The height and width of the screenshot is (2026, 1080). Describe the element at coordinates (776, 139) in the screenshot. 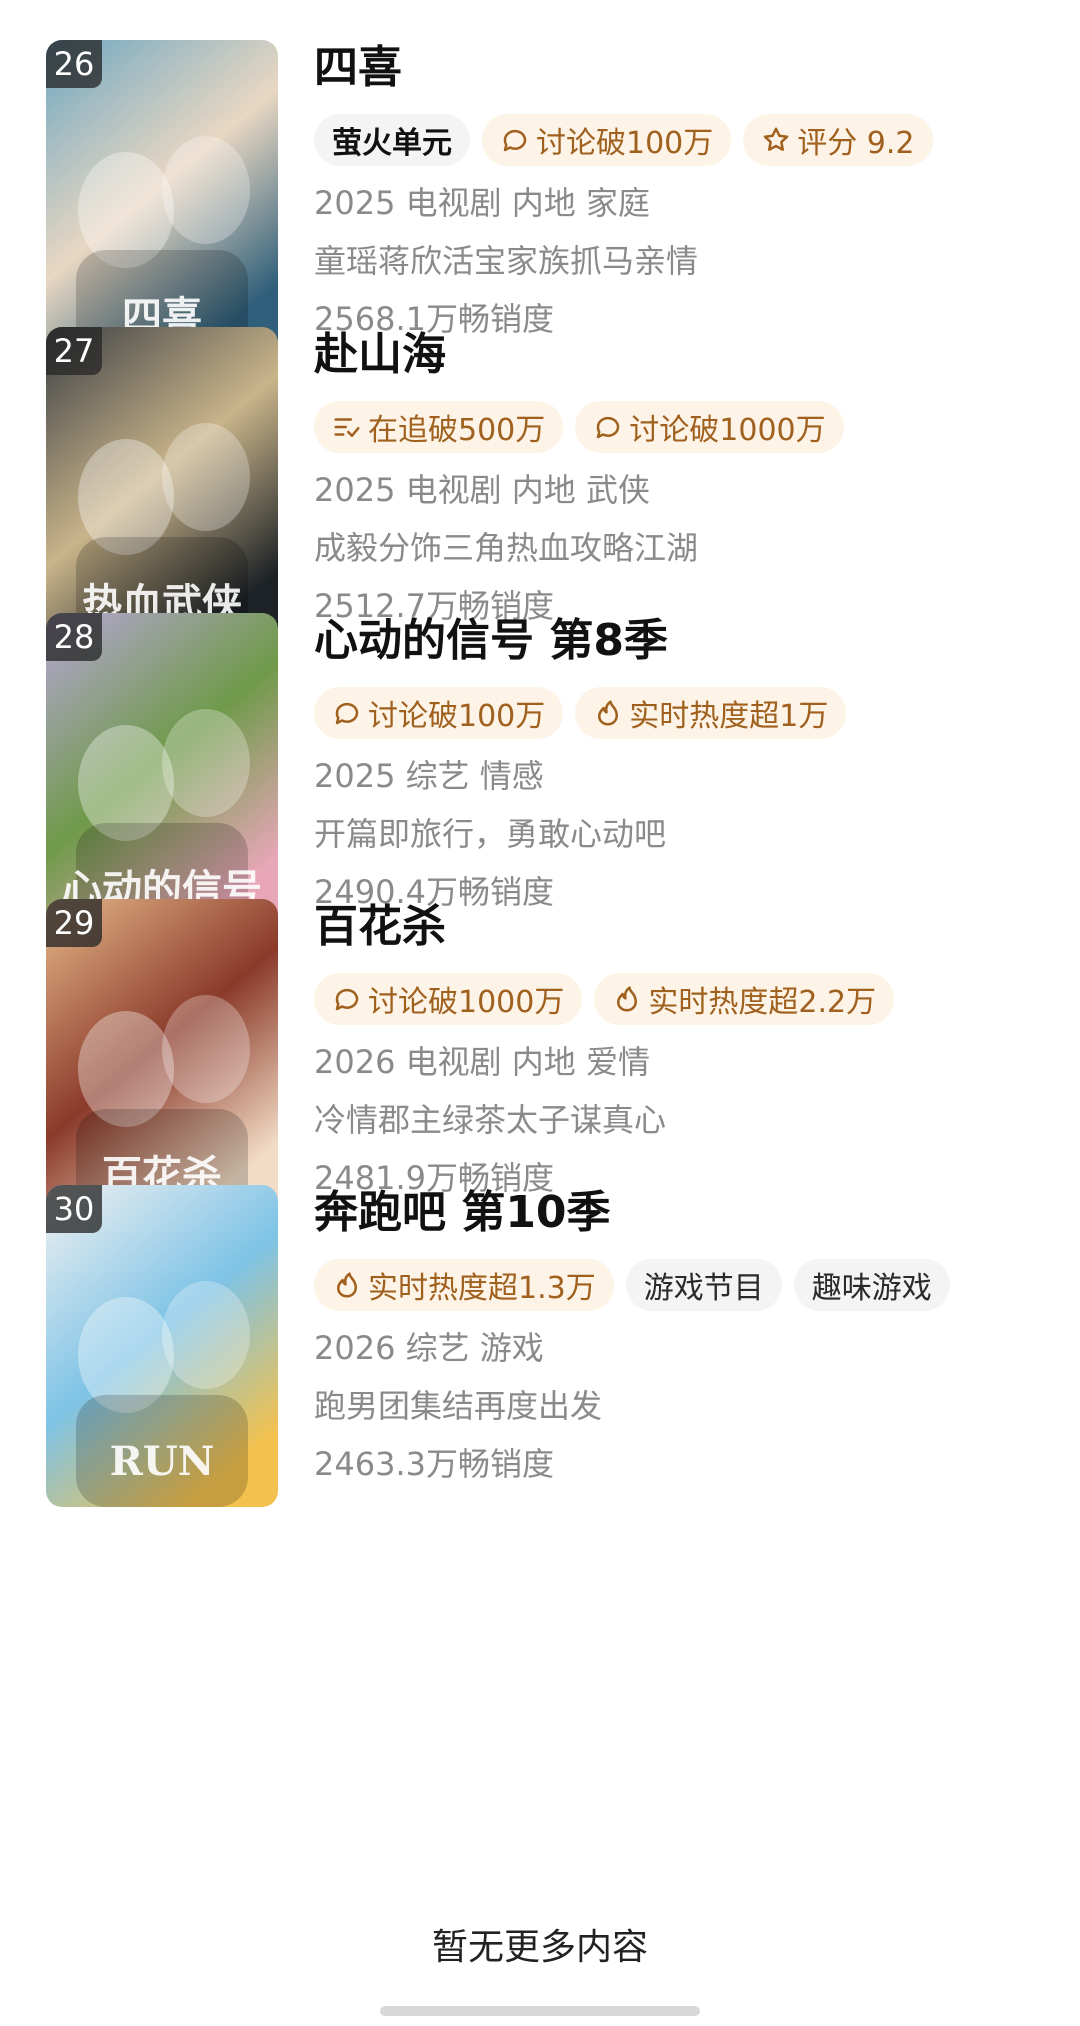

I see `star-icon` at that location.